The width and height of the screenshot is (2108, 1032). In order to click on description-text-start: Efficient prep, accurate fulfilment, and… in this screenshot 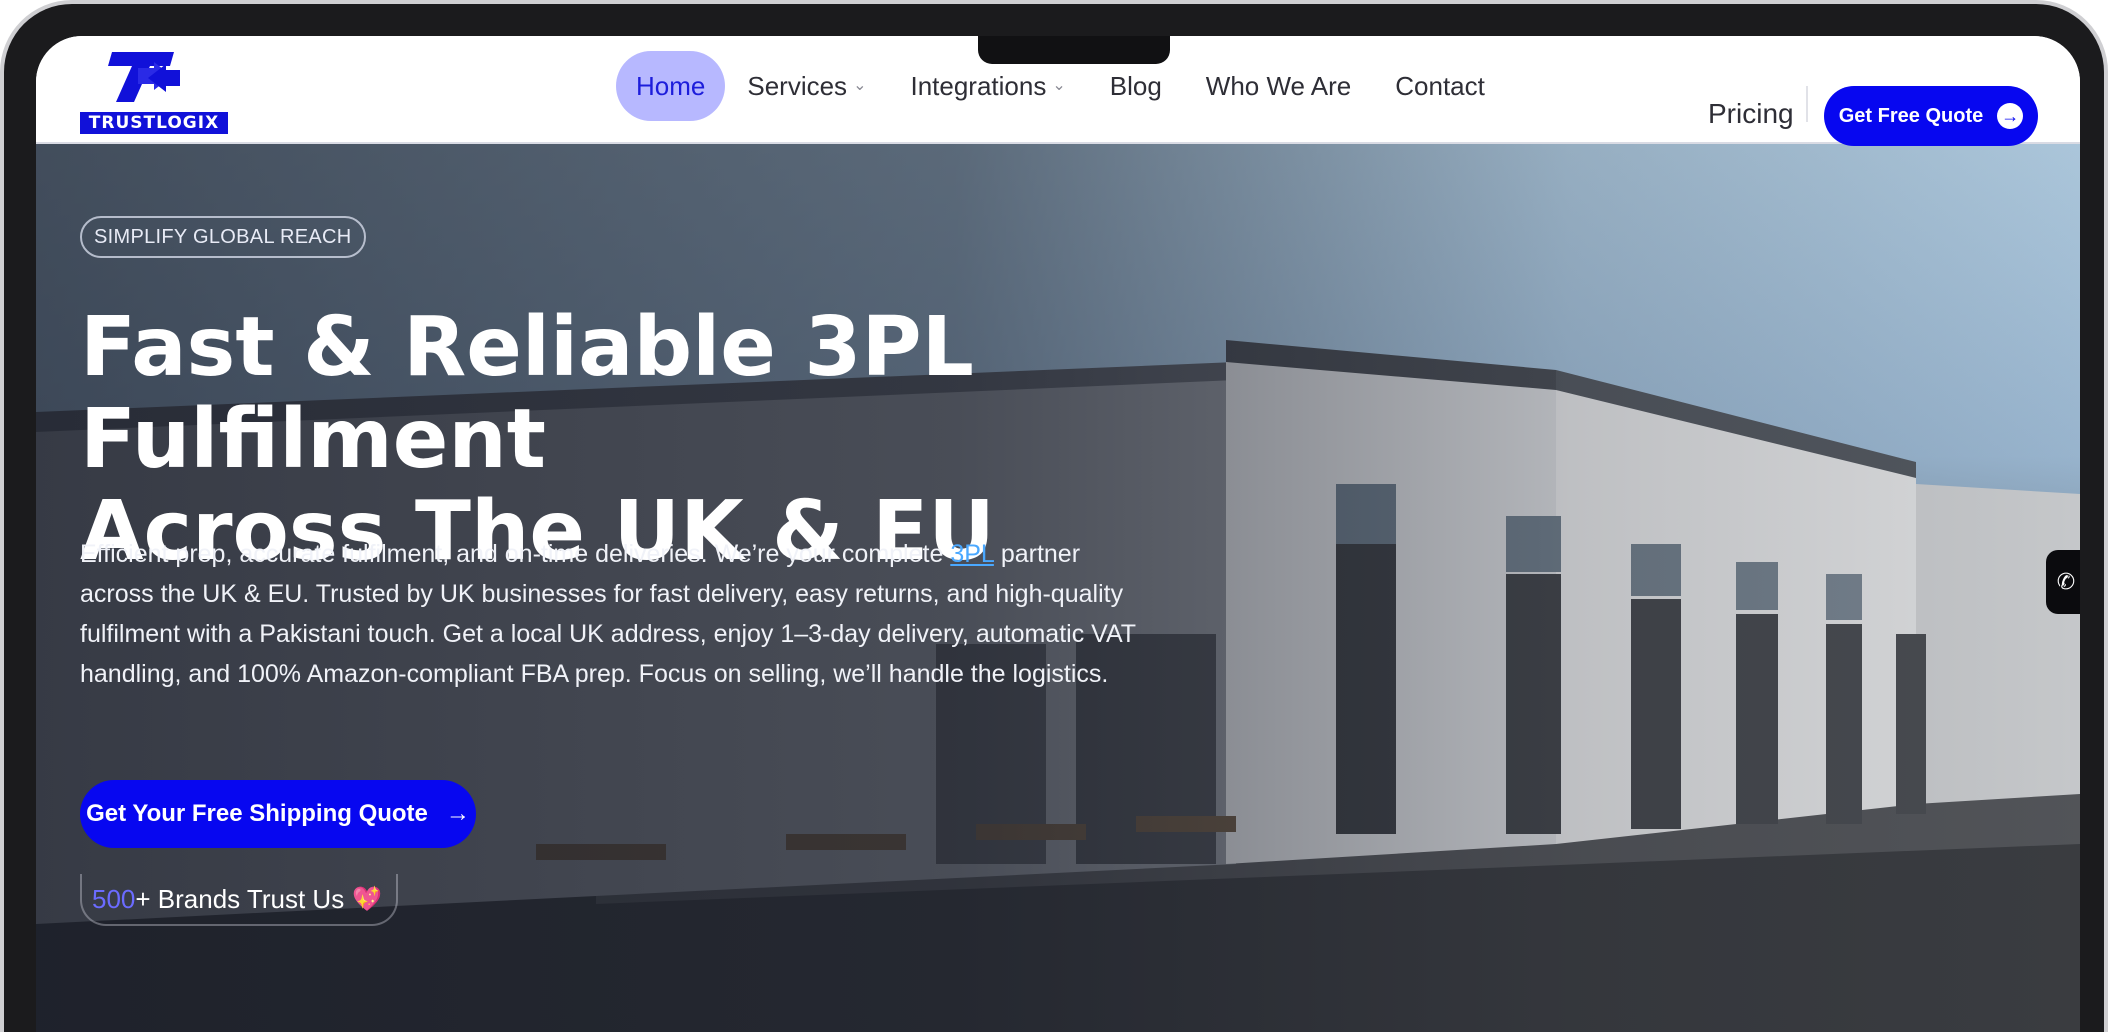, I will do `click(515, 554)`.